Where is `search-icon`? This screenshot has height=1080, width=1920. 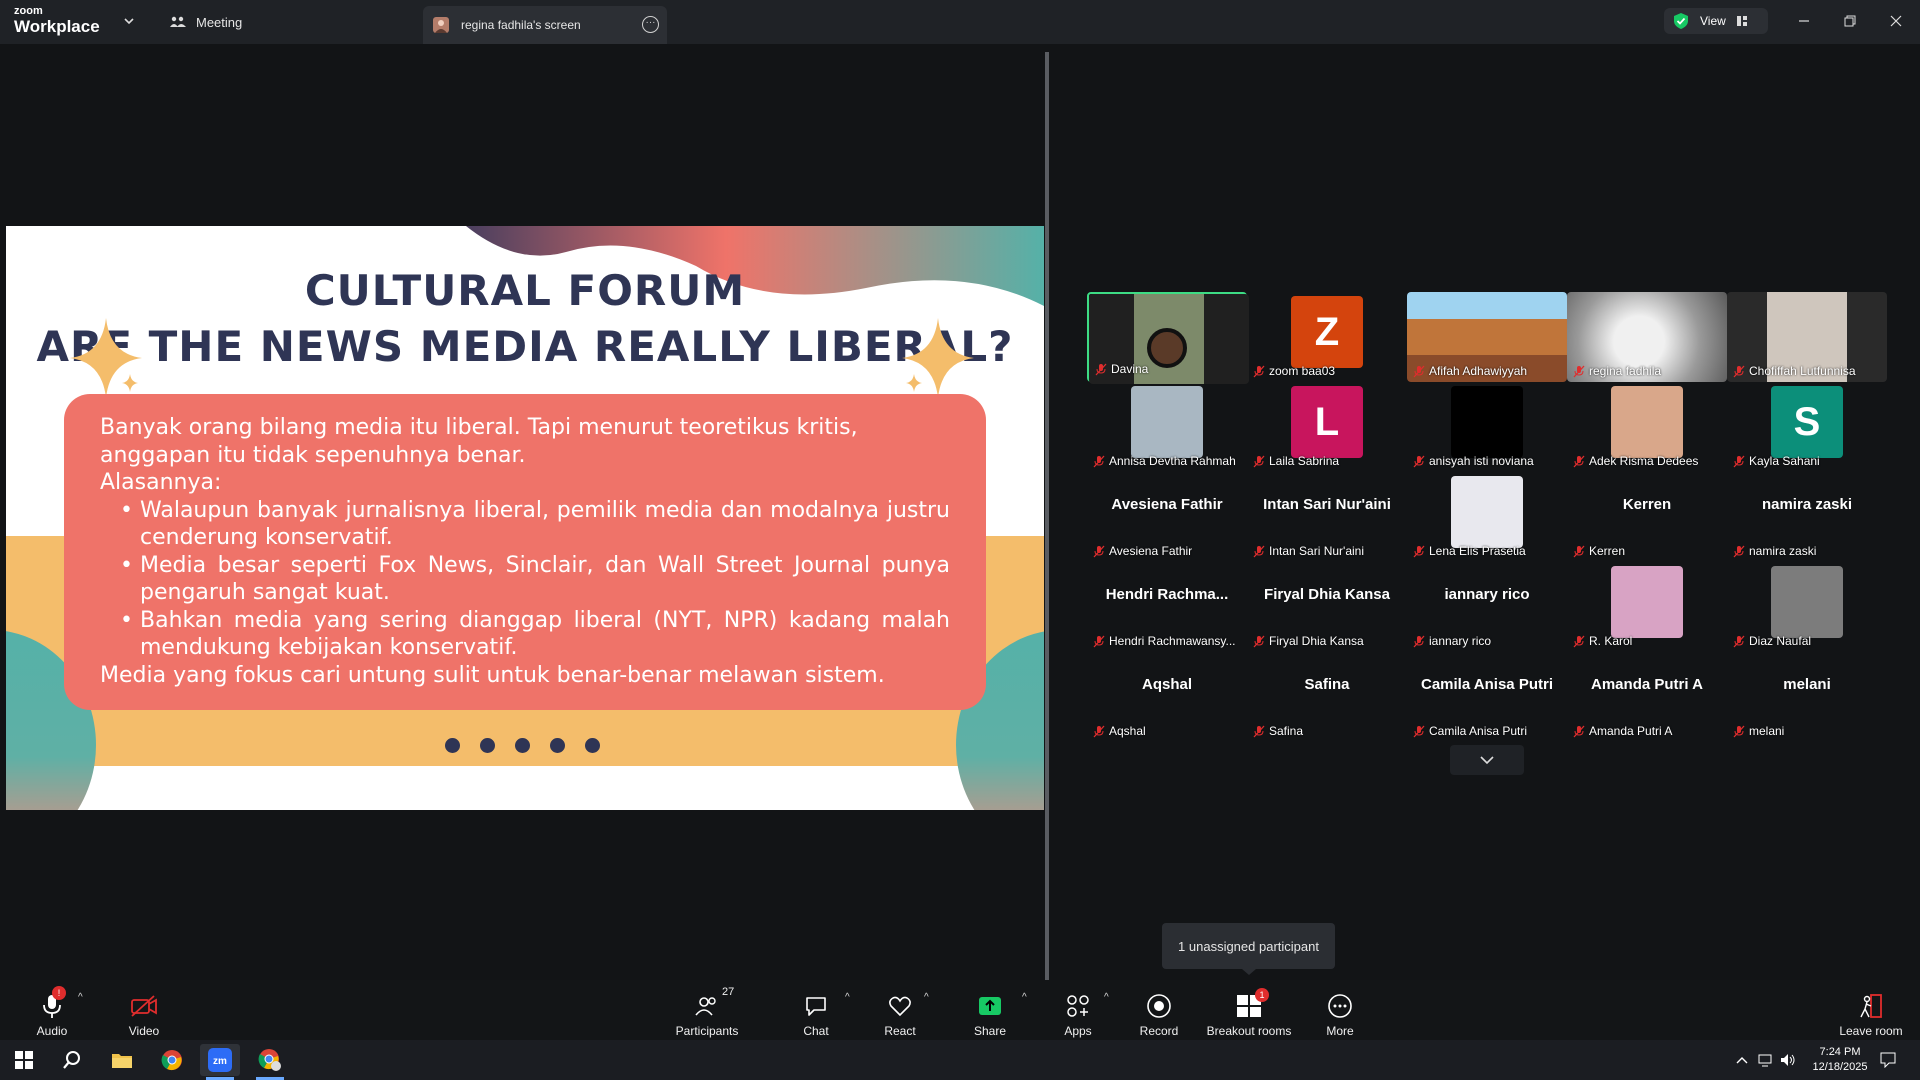
search-icon is located at coordinates (72, 1060).